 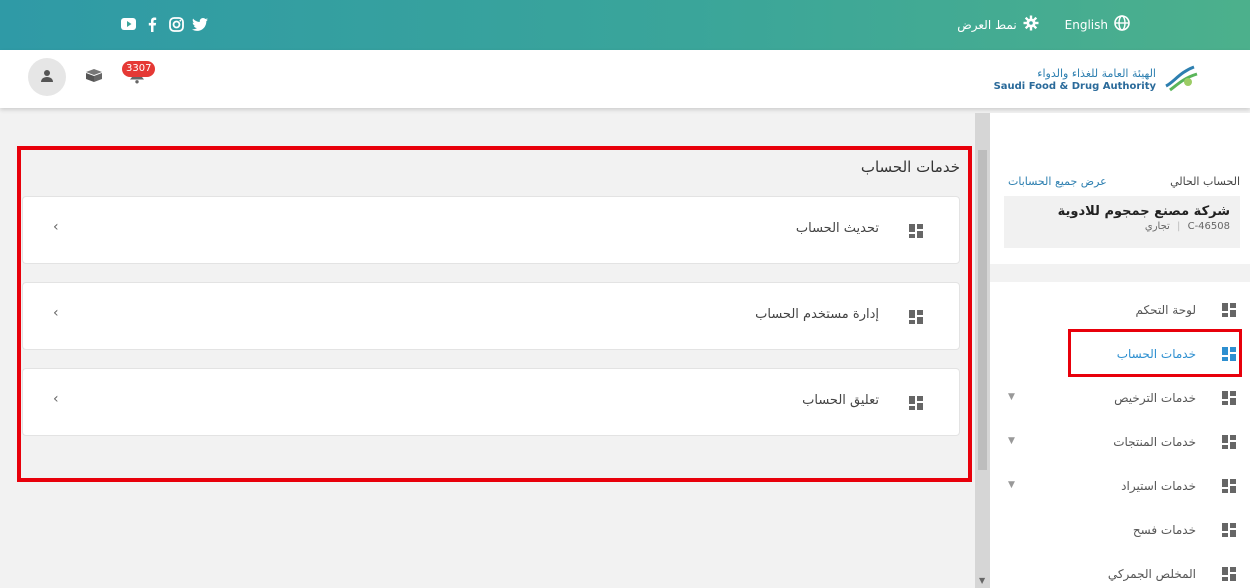 What do you see at coordinates (1120, 530) in the screenshot?
I see `sidebar-item-clearance-services: خدمات فسح` at bounding box center [1120, 530].